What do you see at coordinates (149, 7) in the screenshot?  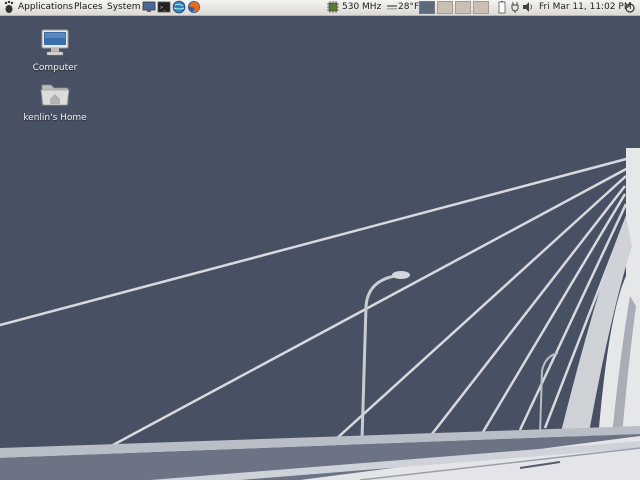 I see `monitor-icon` at bounding box center [149, 7].